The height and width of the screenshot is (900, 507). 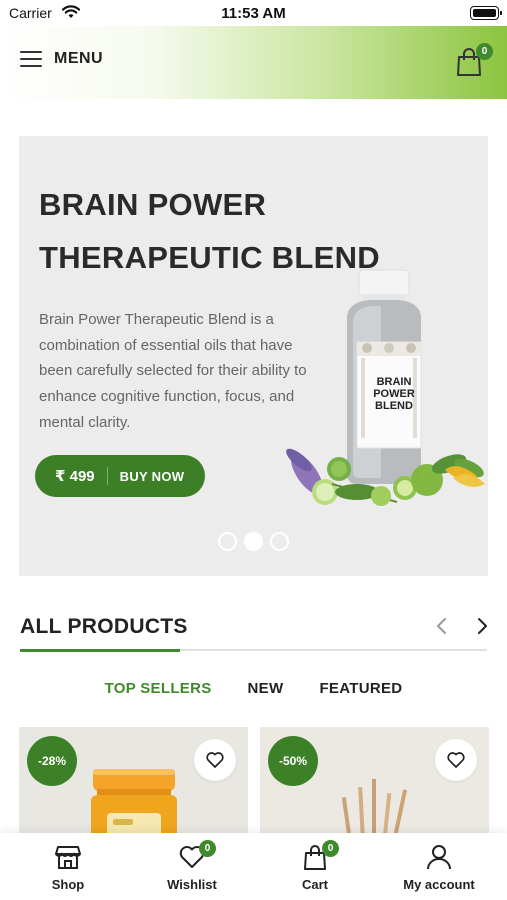 What do you see at coordinates (104, 626) in the screenshot?
I see `section-title: ALL PRODUCTS` at bounding box center [104, 626].